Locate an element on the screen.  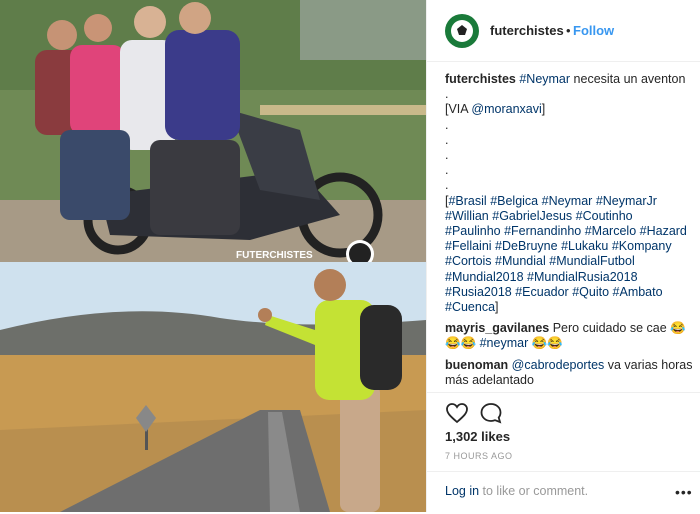
post-header: futerchistes • Follow is located at coordinates (563, 31).